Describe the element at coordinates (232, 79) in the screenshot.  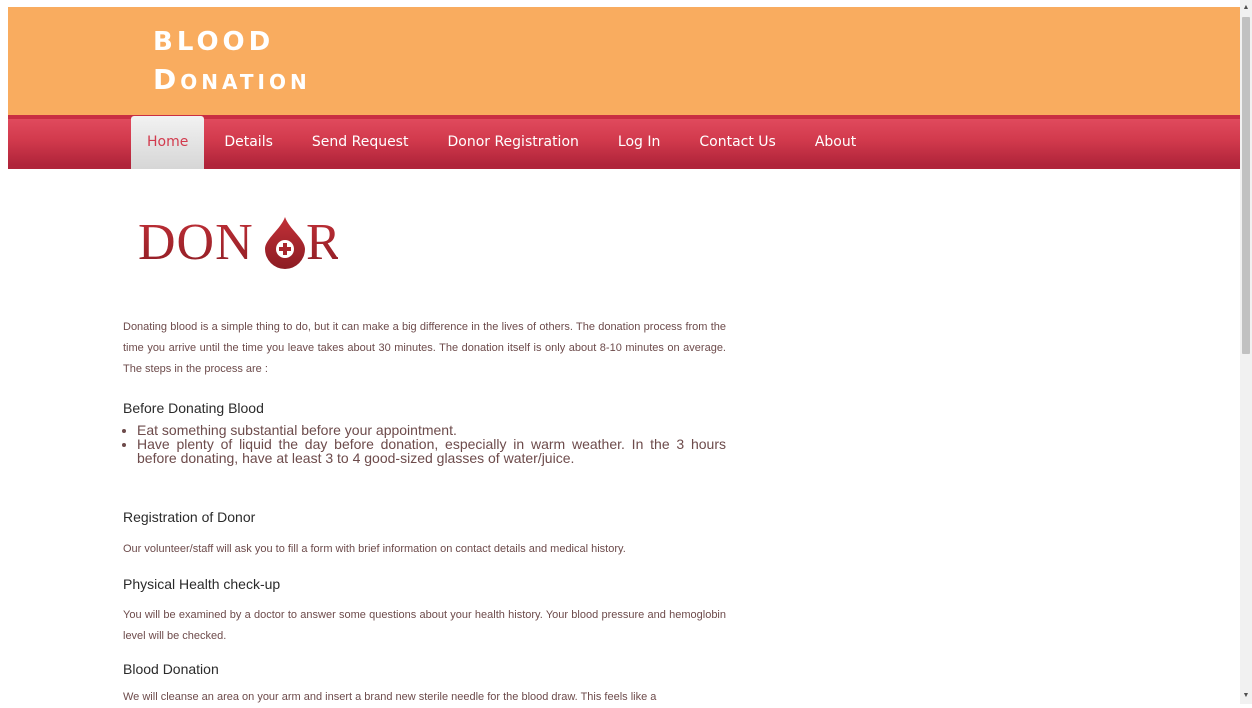
I see `site-title-line2: Donation` at that location.